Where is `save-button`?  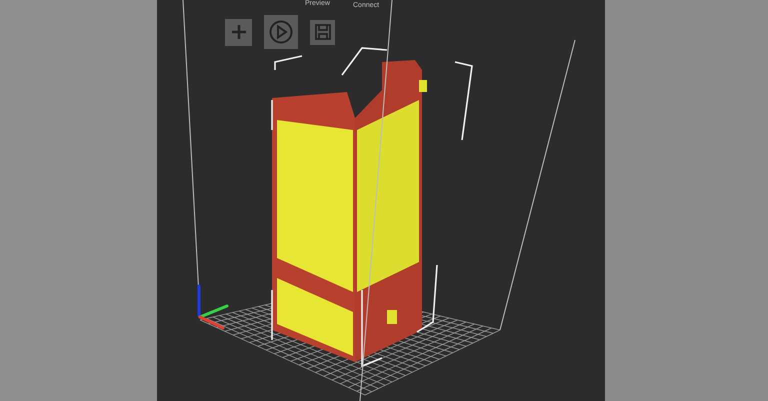
save-button is located at coordinates (322, 32).